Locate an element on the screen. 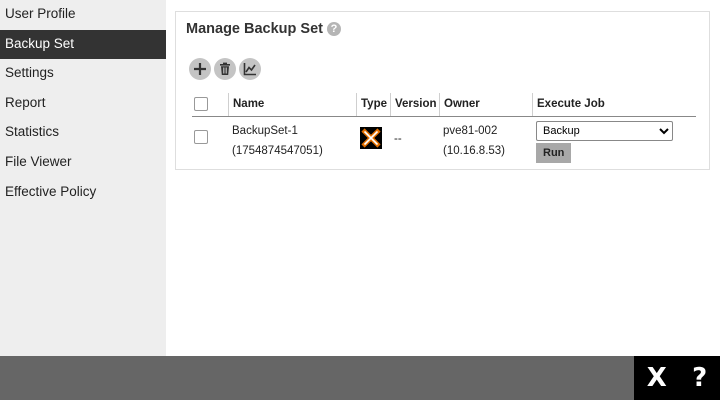 The image size is (720, 400). sidebar-item-effective-policy: Effective Policy is located at coordinates (83, 193).